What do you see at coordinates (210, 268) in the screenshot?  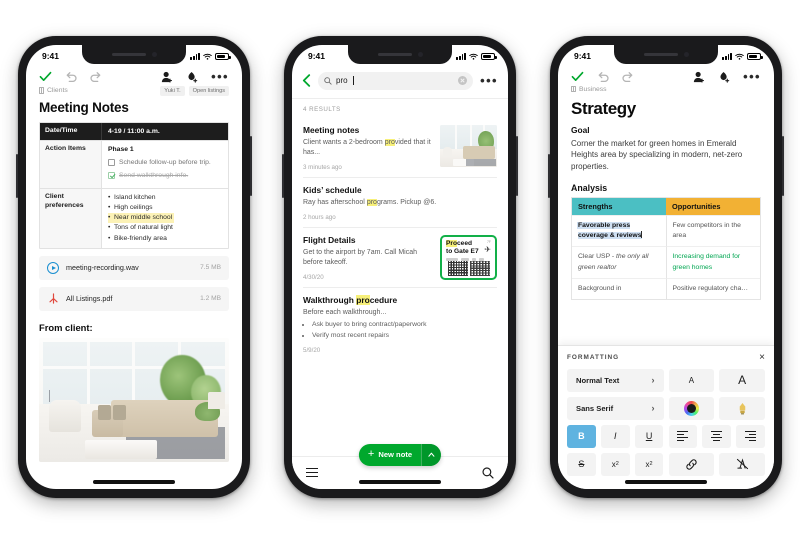 I see `attachment-size: 7.5 MB` at bounding box center [210, 268].